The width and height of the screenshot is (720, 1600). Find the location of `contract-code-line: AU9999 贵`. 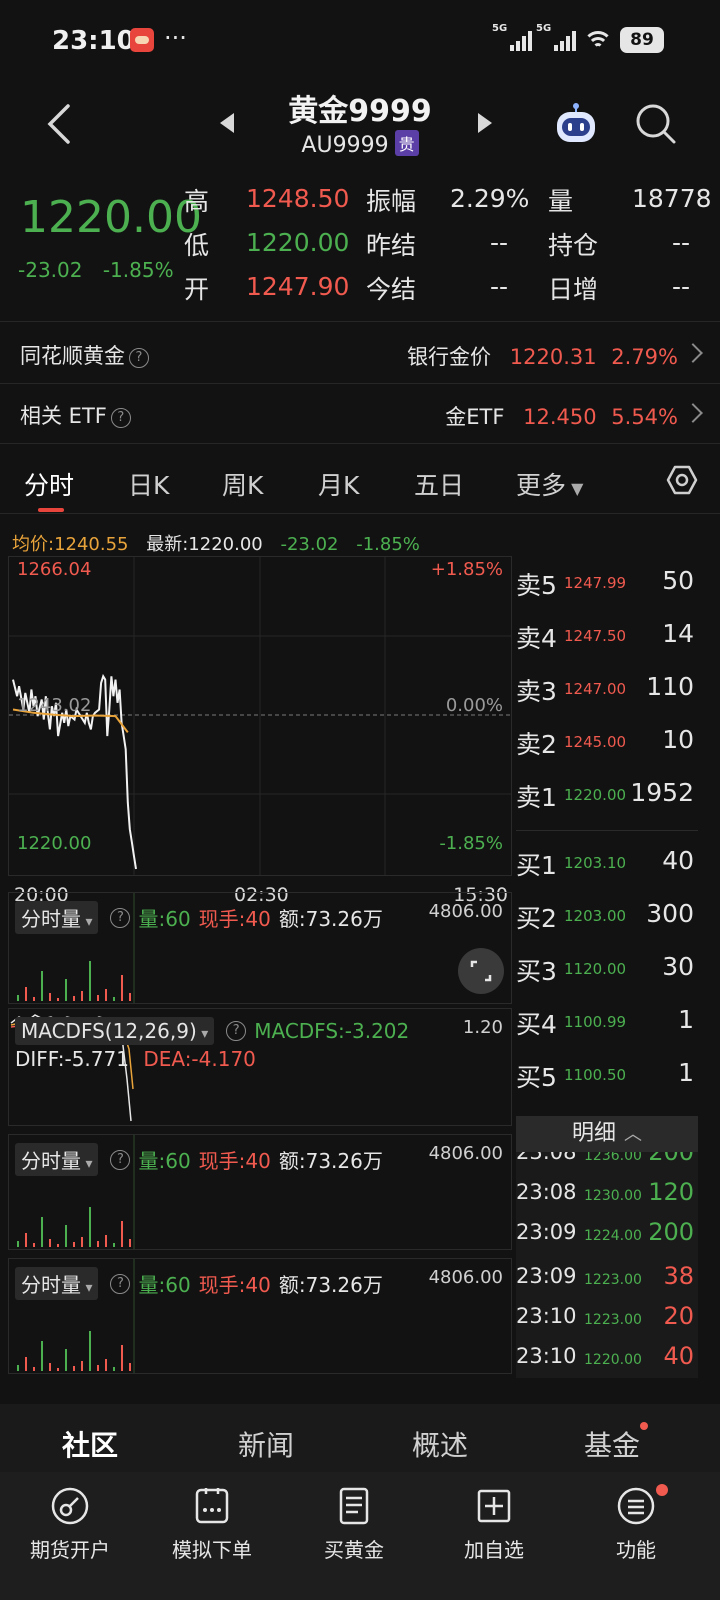

contract-code-line: AU9999 贵 is located at coordinates (360, 144).